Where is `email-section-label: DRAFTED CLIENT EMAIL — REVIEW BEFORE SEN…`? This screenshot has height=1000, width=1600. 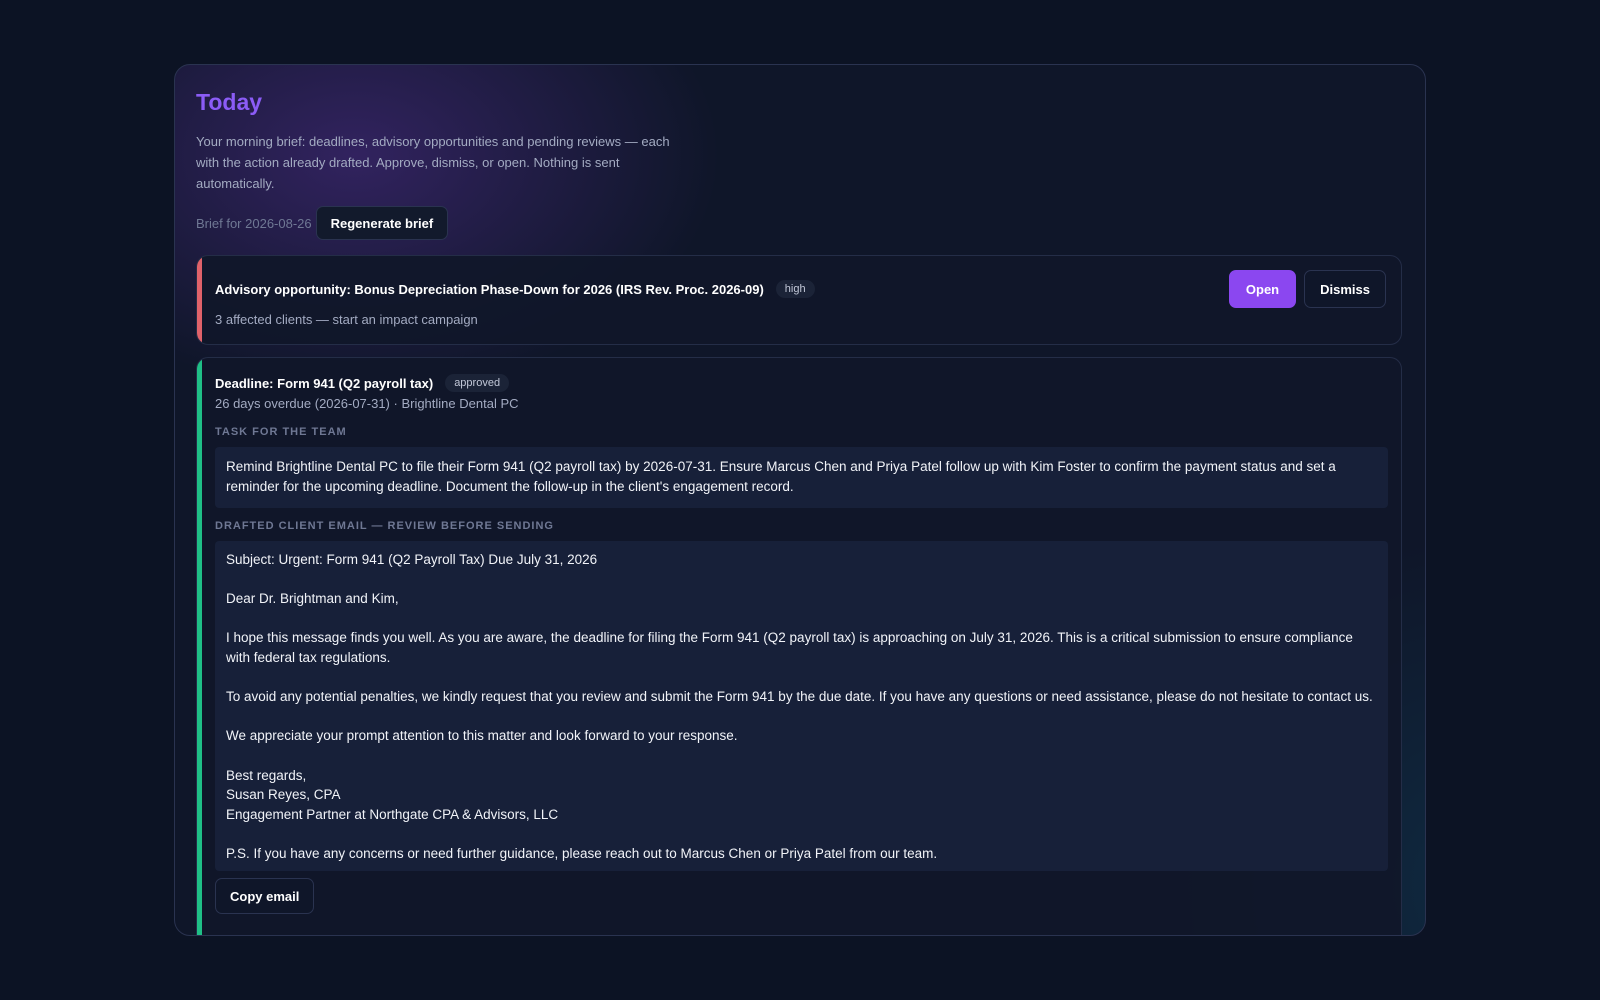
email-section-label: DRAFTED CLIENT EMAIL — REVIEW BEFORE SEN… is located at coordinates (384, 526).